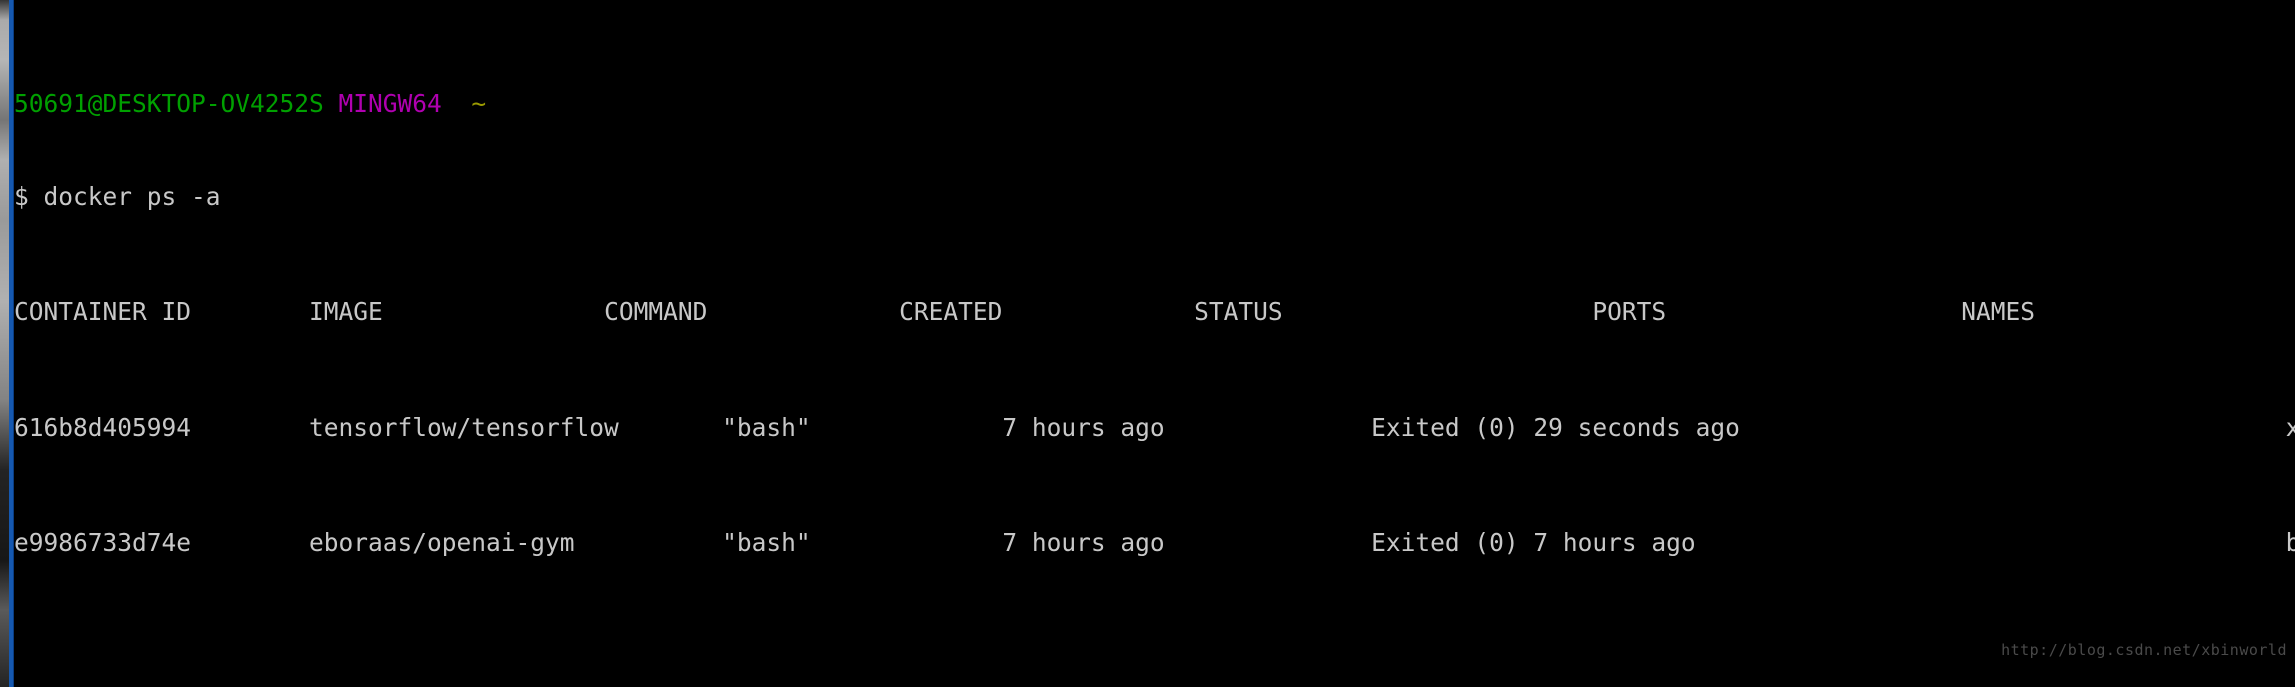  Describe the element at coordinates (907, 427) in the screenshot. I see `pad-r1c` at that location.